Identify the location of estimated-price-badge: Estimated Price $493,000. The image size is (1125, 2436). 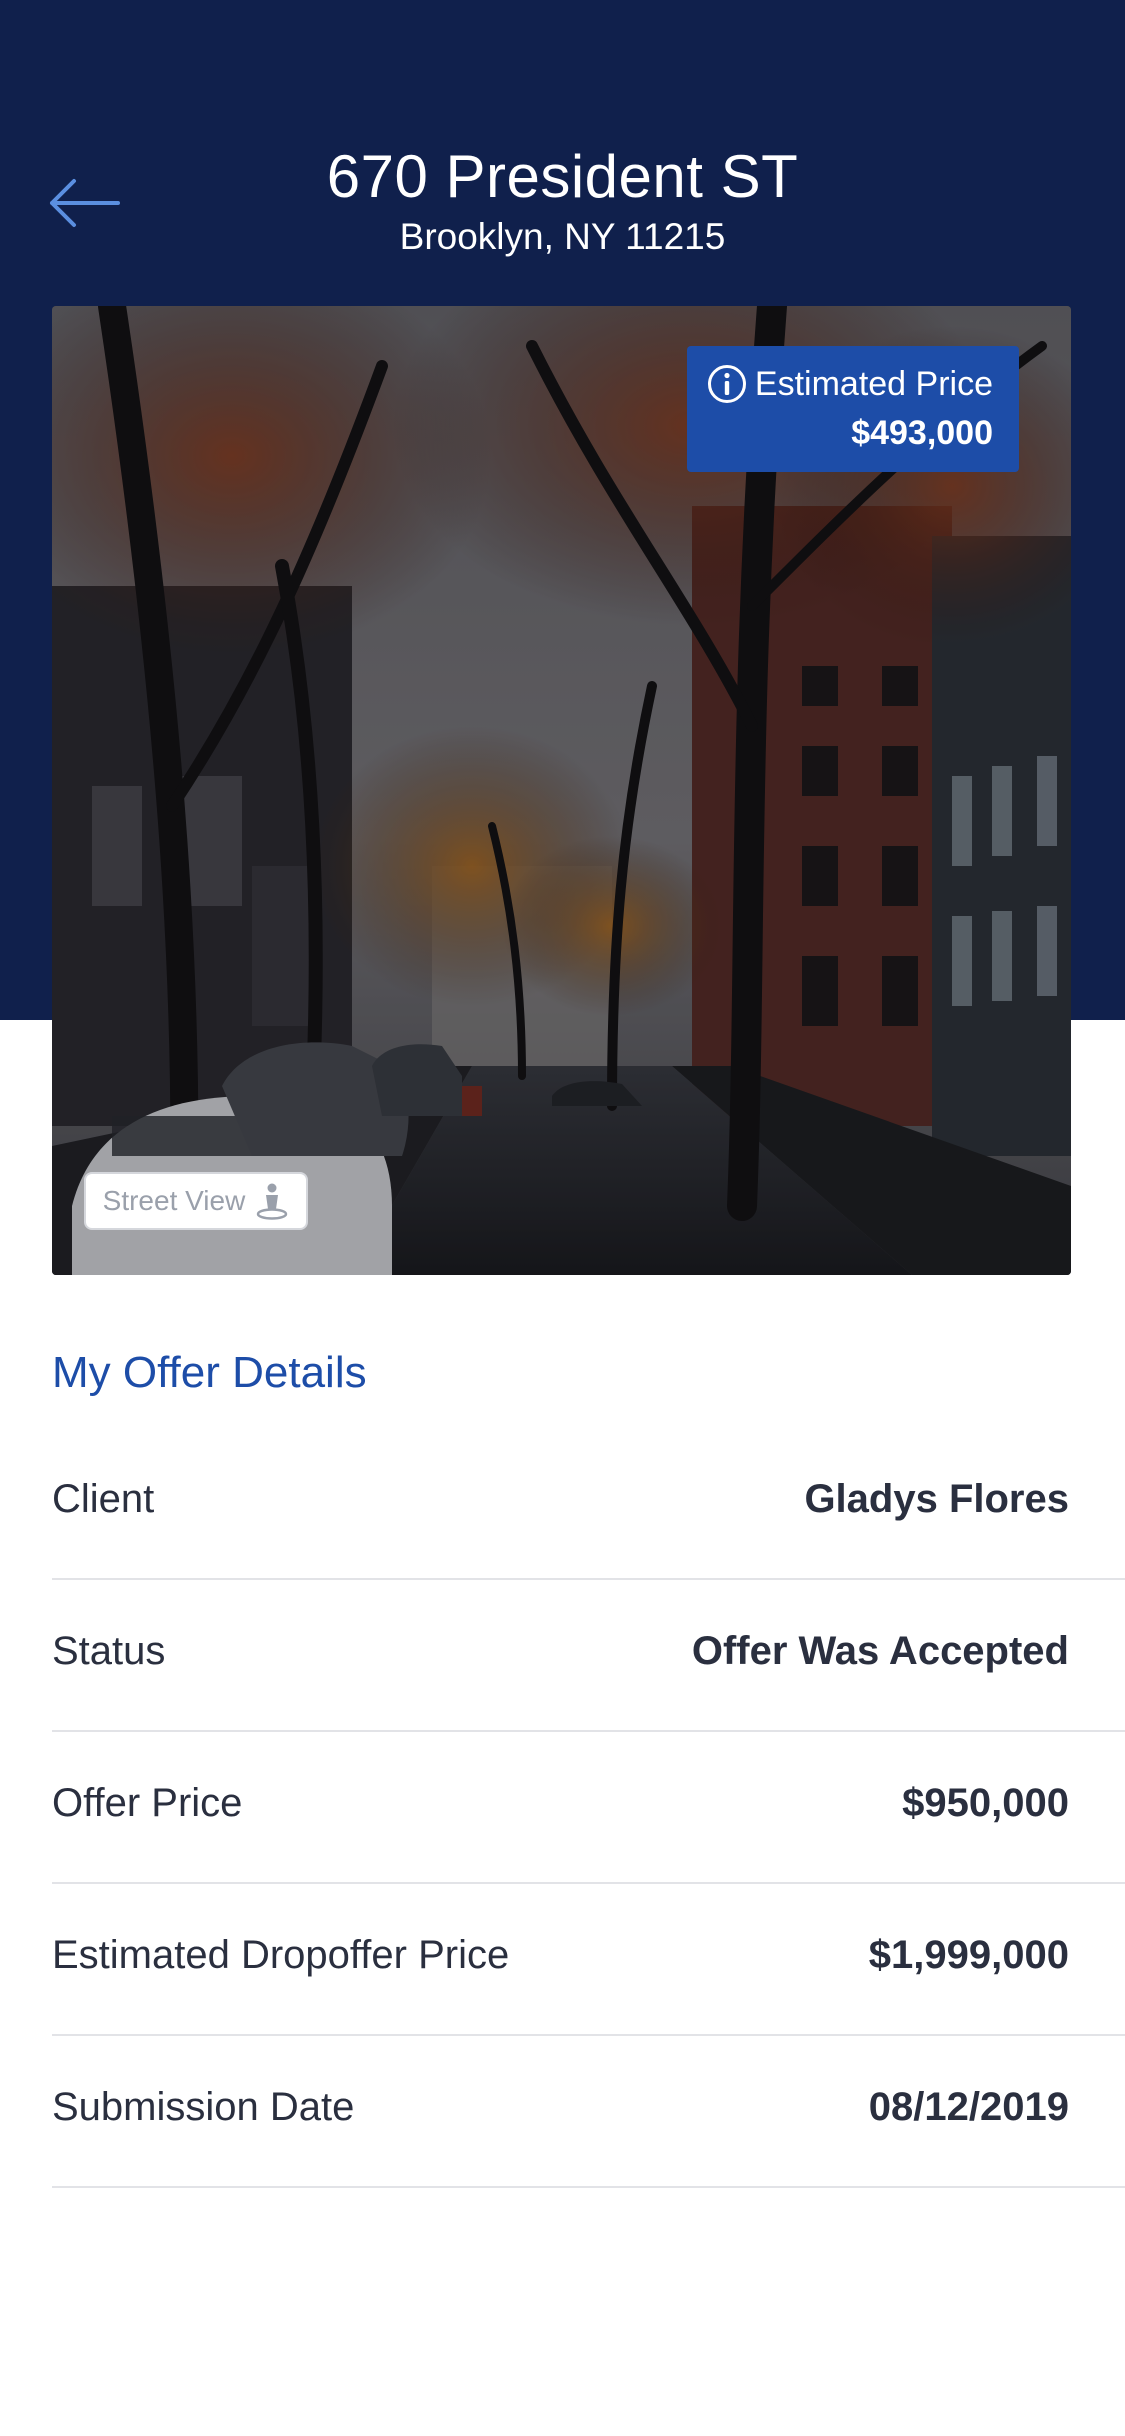
(853, 409).